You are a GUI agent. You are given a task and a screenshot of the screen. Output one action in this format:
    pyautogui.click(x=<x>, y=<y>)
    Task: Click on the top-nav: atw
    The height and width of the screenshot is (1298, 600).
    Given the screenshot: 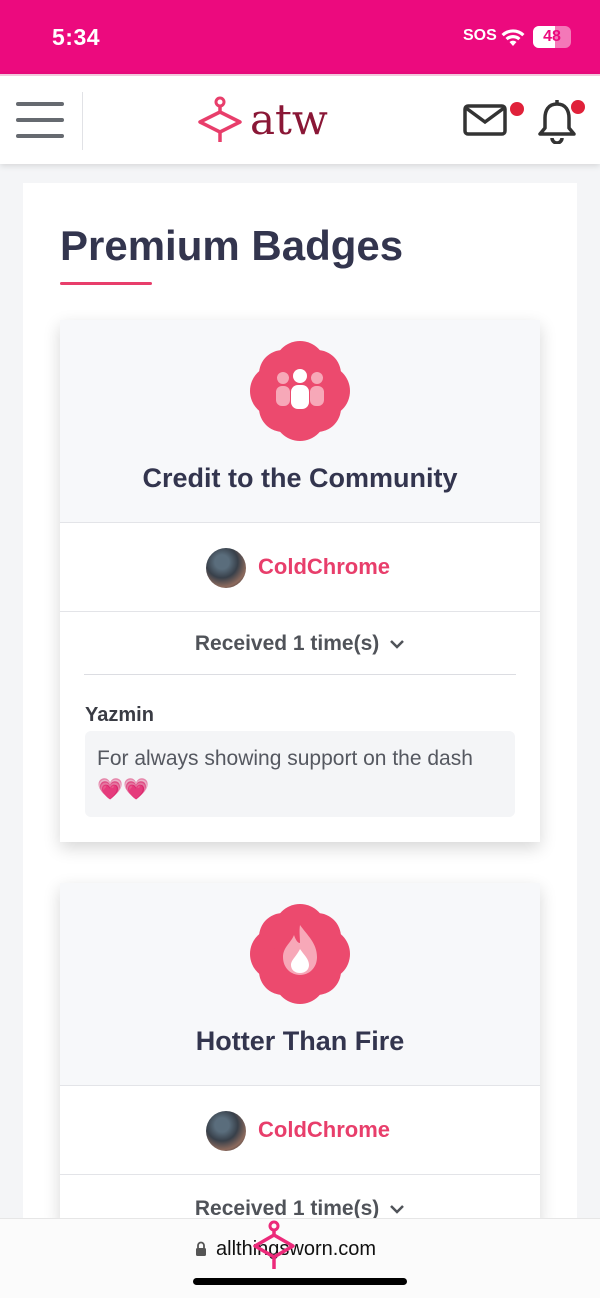 What is the action you would take?
    pyautogui.click(x=300, y=119)
    